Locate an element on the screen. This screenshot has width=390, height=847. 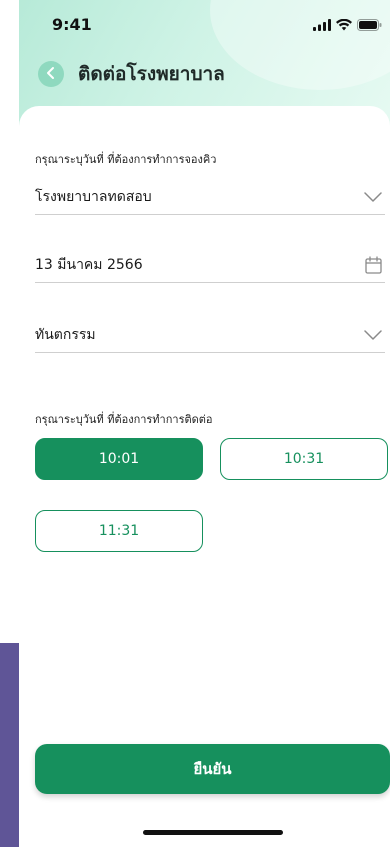
hospital-value: โรงพยาบาลทดสอบ is located at coordinates (93, 197).